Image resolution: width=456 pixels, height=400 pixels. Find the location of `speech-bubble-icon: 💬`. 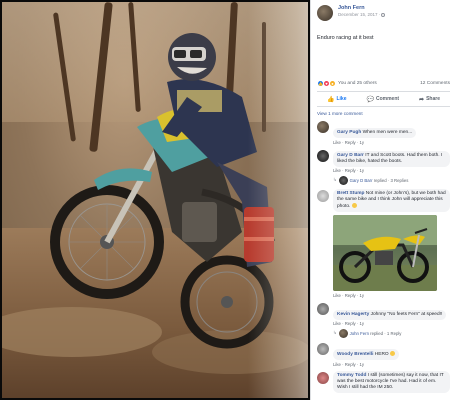

speech-bubble-icon: 💬 is located at coordinates (370, 99).